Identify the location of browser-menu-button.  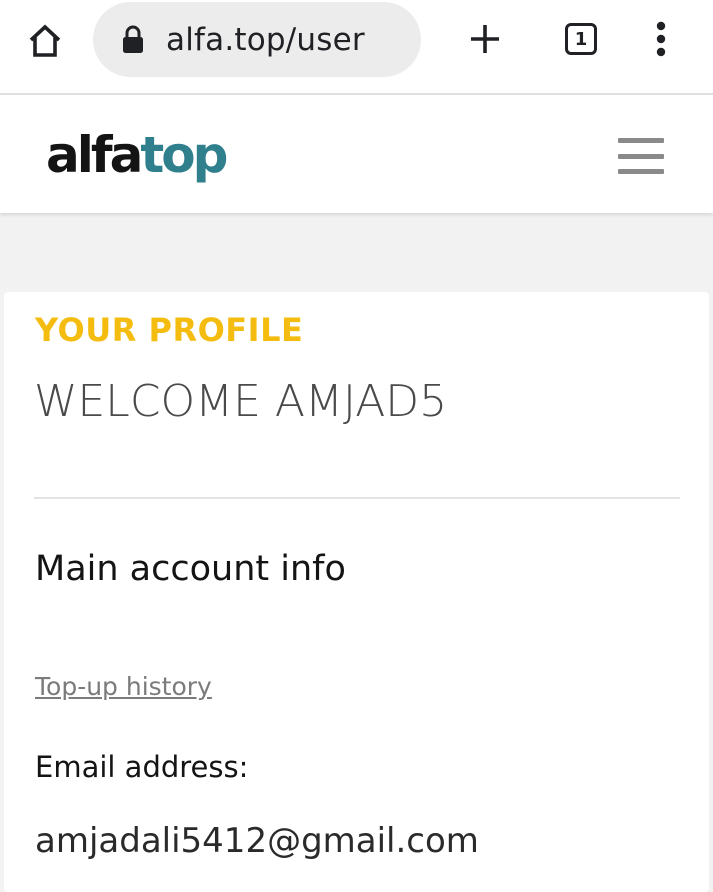
(661, 39).